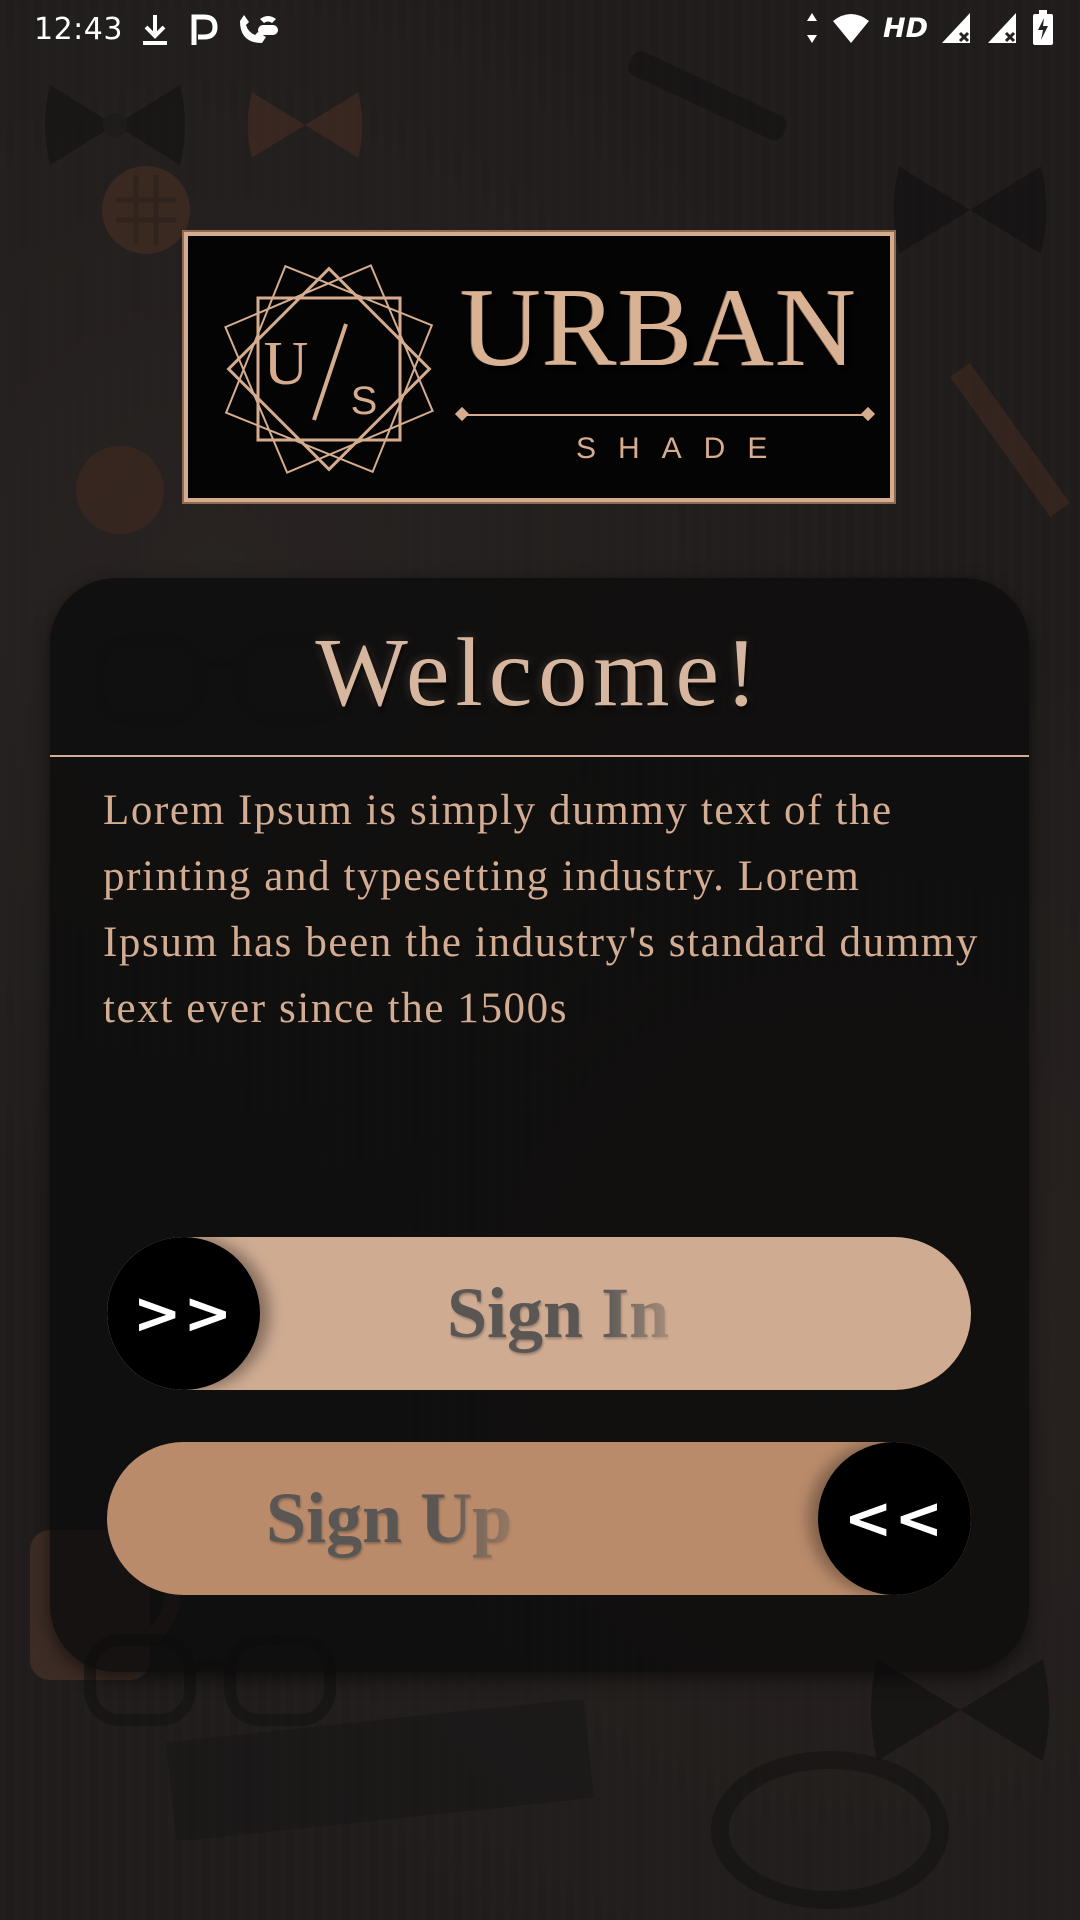 Image resolution: width=1080 pixels, height=1920 pixels. I want to click on status-right-icons: HD, so click(929, 28).